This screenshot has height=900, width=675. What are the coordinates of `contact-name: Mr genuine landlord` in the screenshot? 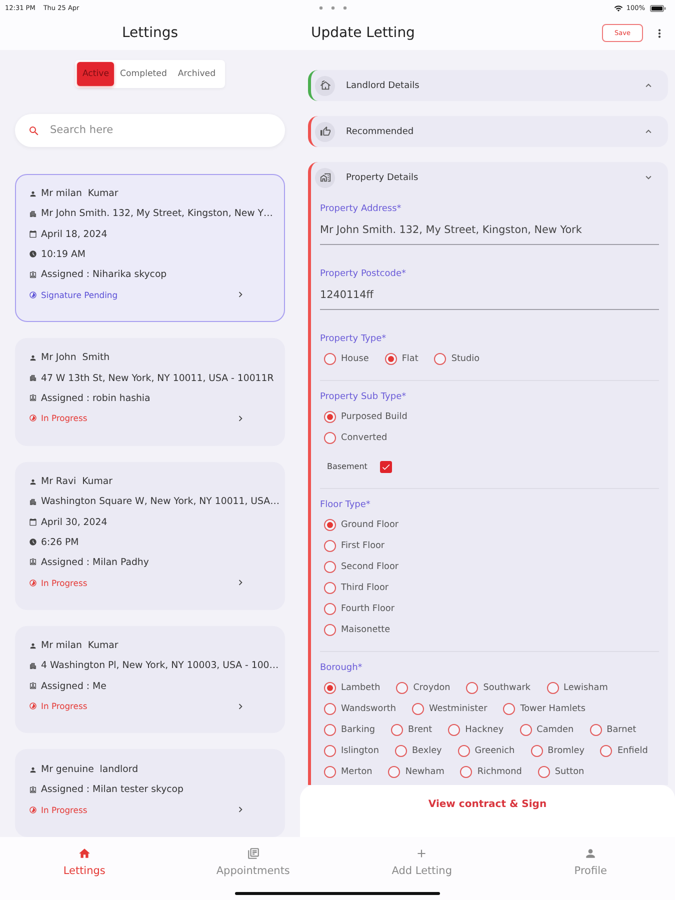 It's located at (89, 770).